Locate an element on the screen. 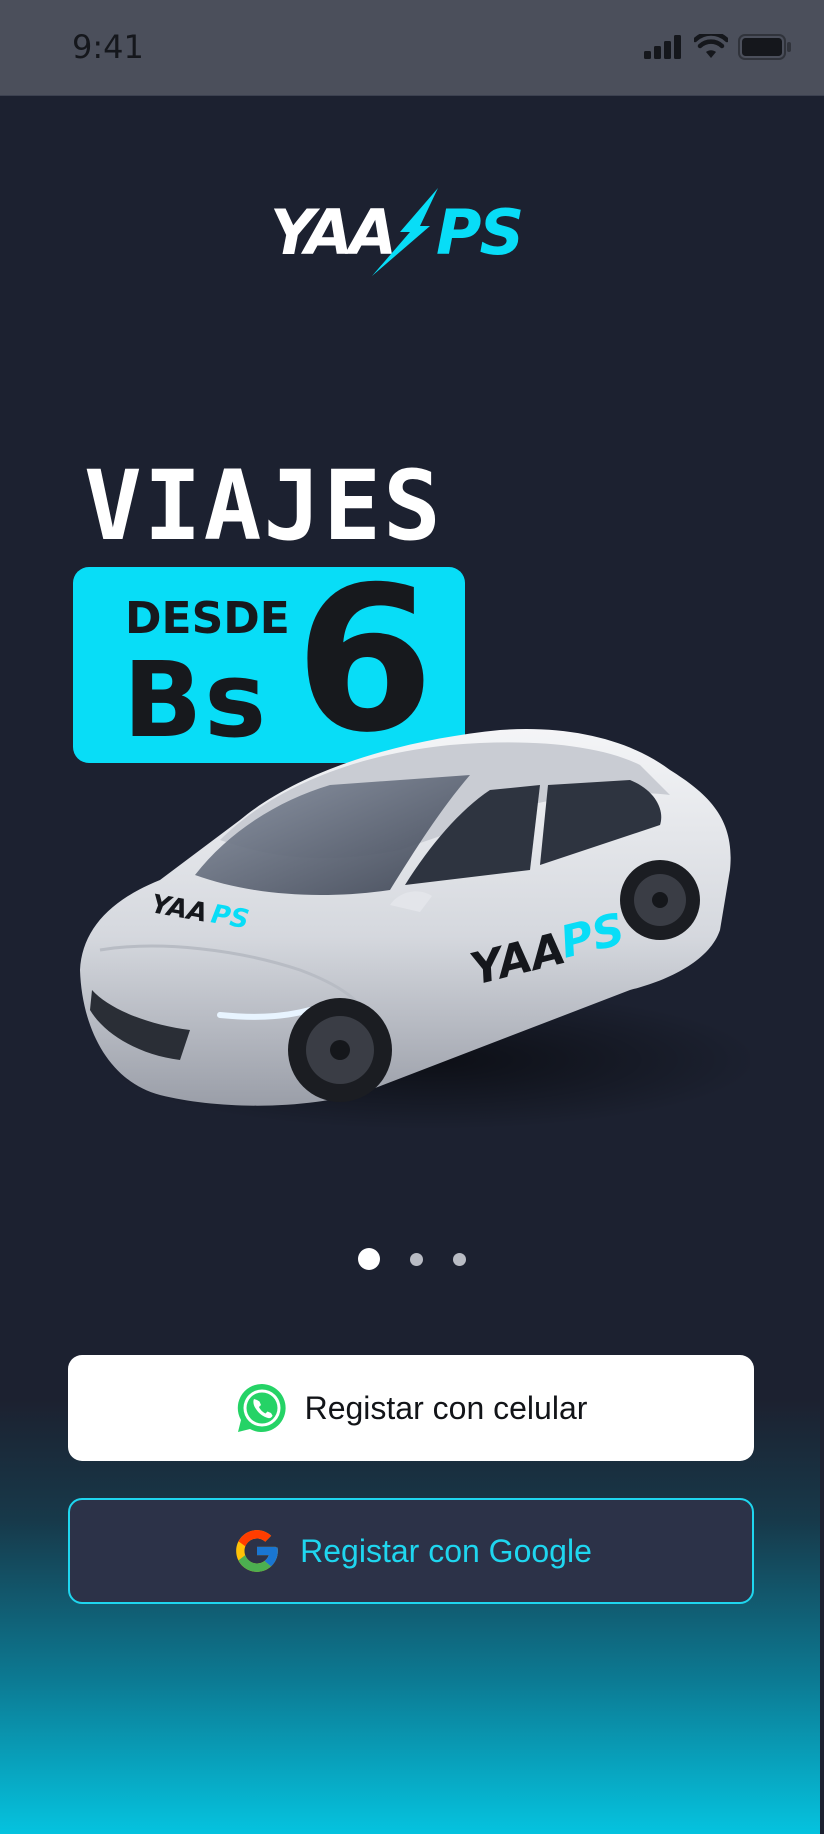 The height and width of the screenshot is (1834, 824). whatsapp-icon is located at coordinates (262, 1408).